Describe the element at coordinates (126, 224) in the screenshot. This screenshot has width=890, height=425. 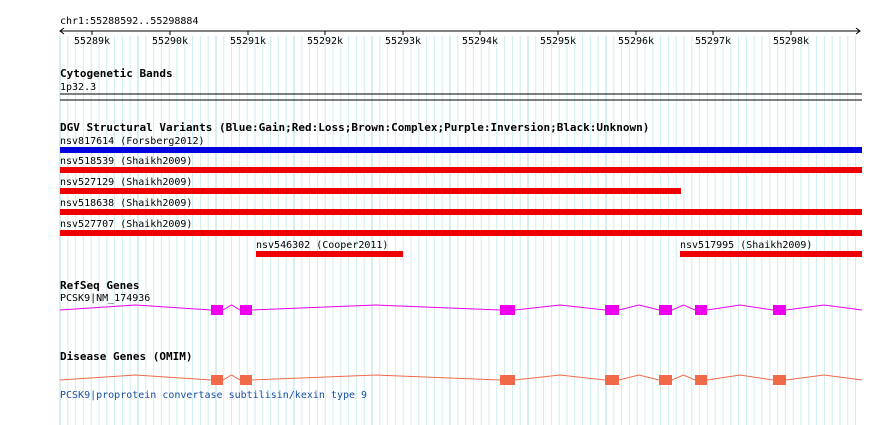
I see `dgv-variant-label: nsv527707 (Shaikh2009)` at that location.